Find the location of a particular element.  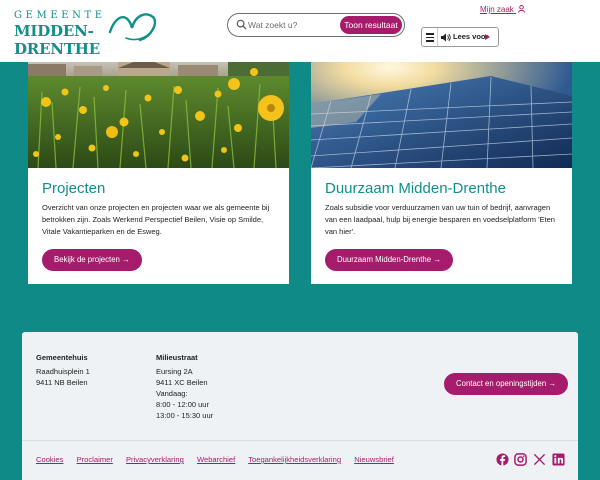

logo-swoosh-icon is located at coordinates (132, 27).